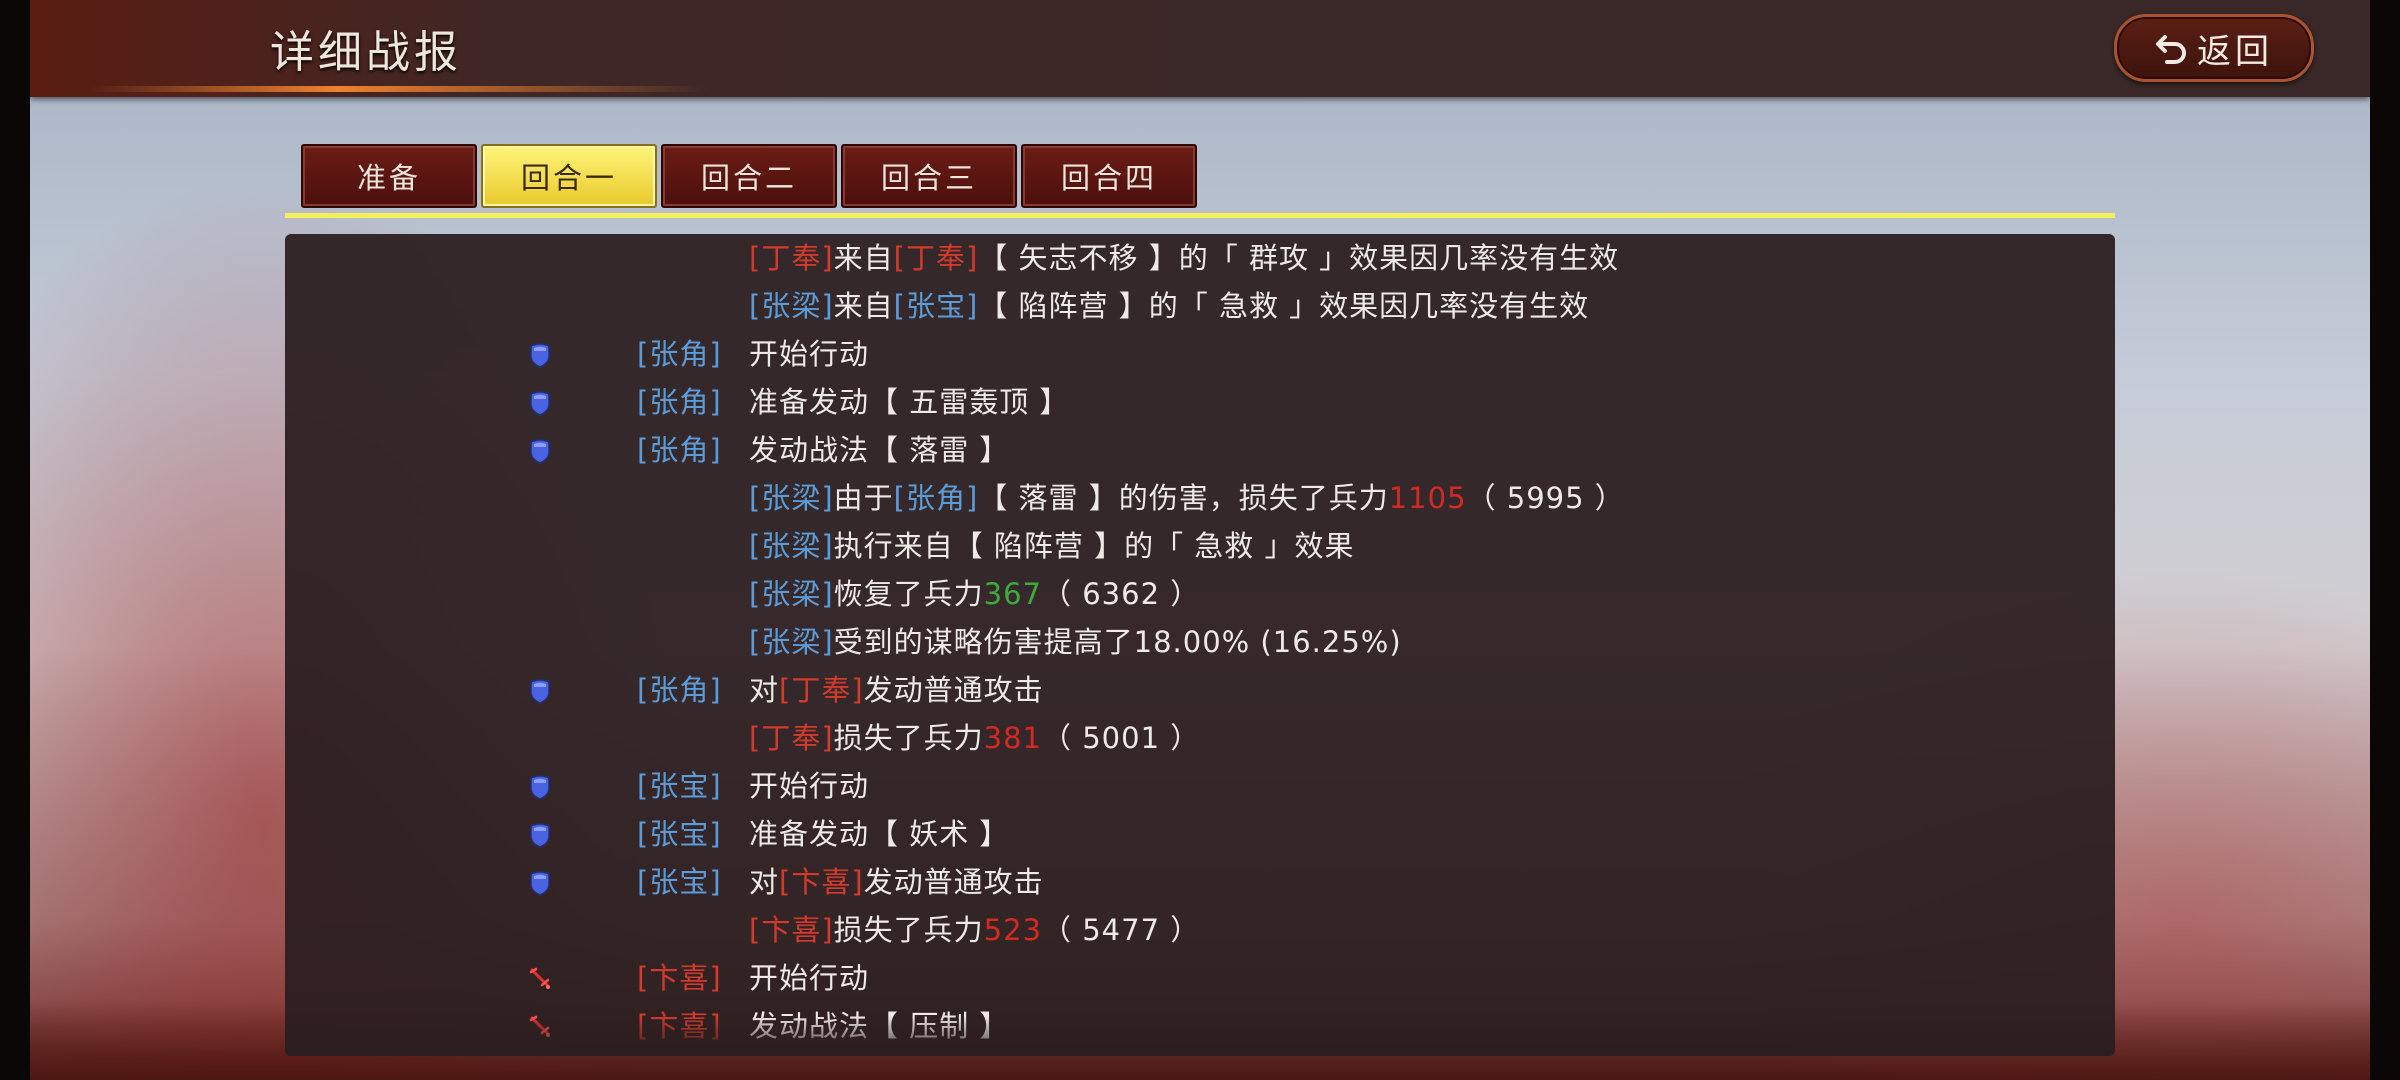  I want to click on round-tabs: 准备 回合一 回合二 回合三 回合四, so click(749, 178).